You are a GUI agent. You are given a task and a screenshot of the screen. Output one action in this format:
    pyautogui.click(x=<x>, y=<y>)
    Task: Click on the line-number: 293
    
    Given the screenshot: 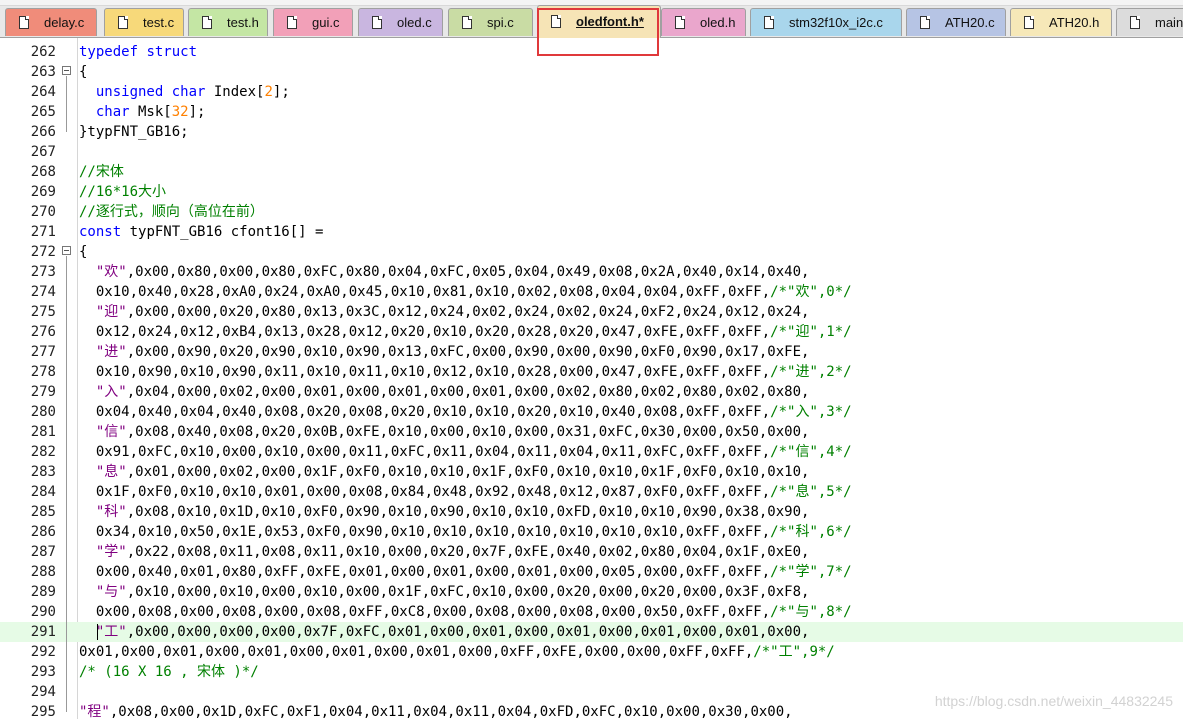 What is the action you would take?
    pyautogui.click(x=43, y=672)
    